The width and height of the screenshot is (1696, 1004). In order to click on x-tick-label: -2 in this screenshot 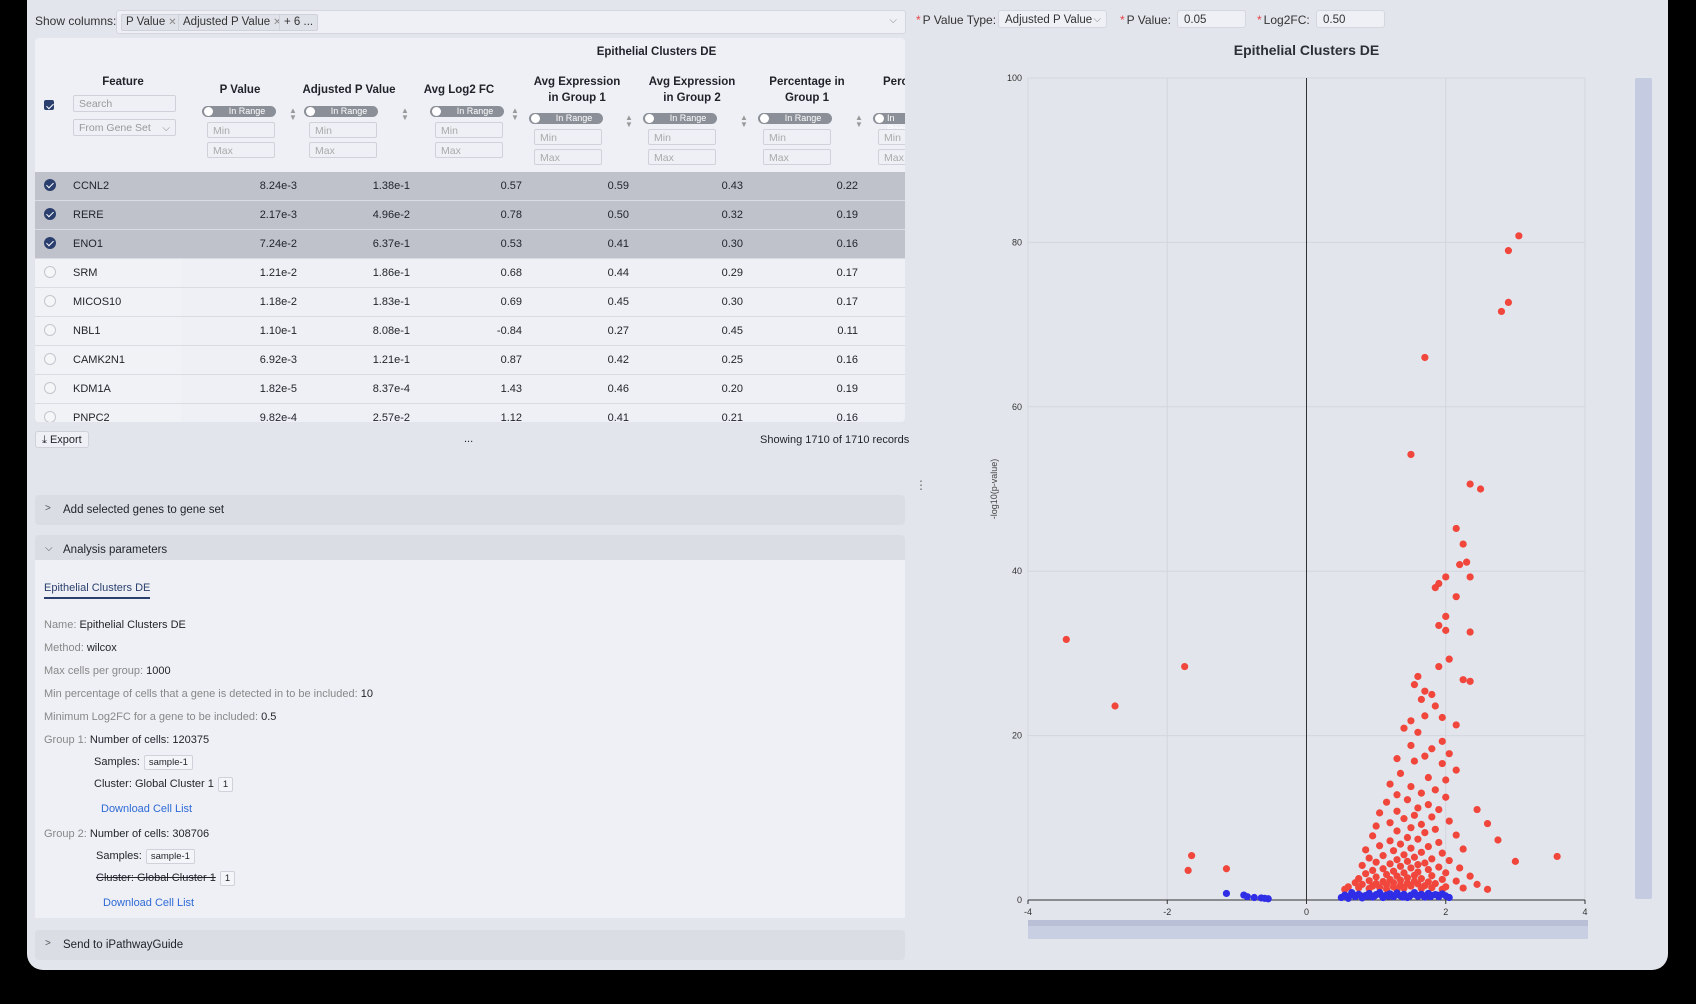, I will do `click(1167, 912)`.